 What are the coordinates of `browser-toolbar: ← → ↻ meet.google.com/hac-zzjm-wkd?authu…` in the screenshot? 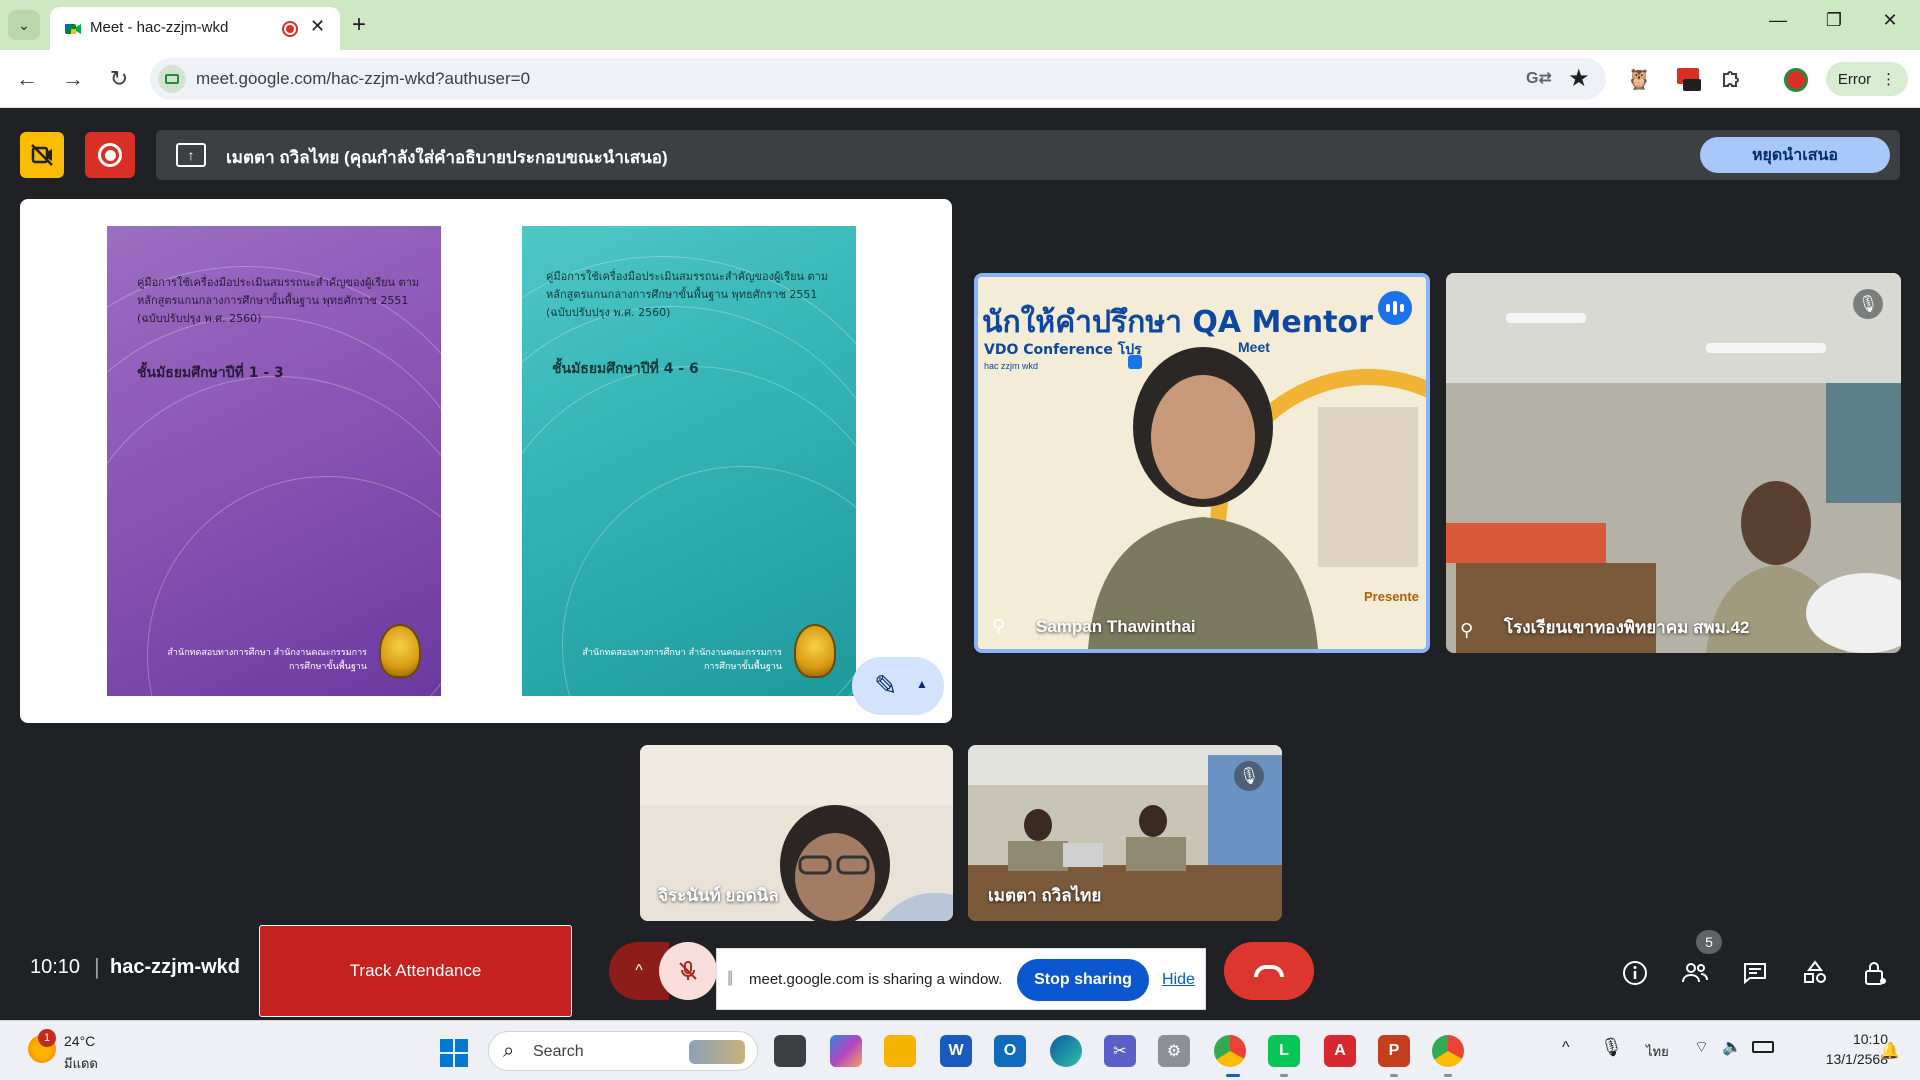 It's located at (960, 79).